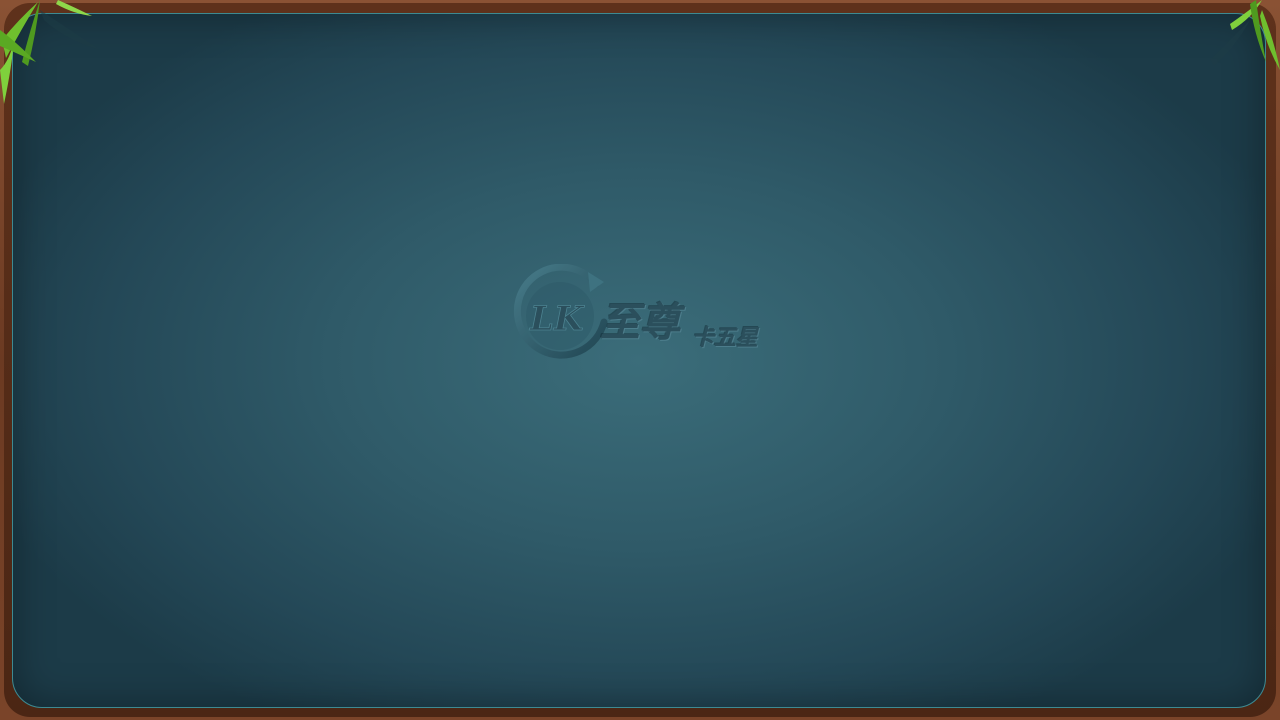 This screenshot has width=1280, height=720. What do you see at coordinates (640, 322) in the screenshot?
I see `logo-title: 至尊` at bounding box center [640, 322].